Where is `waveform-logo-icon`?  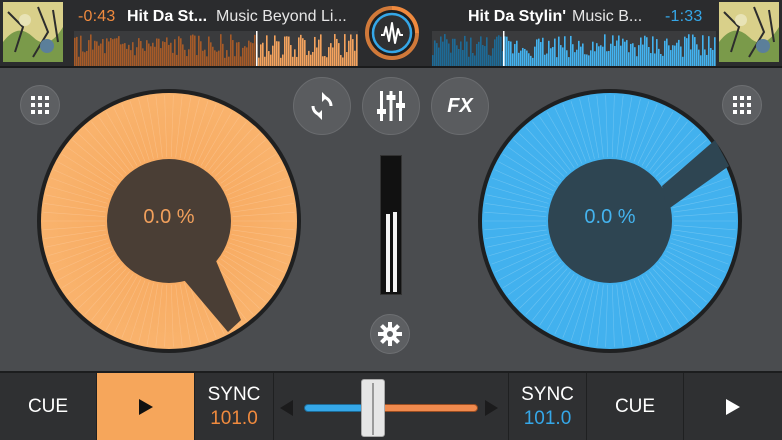 waveform-logo-icon is located at coordinates (392, 33).